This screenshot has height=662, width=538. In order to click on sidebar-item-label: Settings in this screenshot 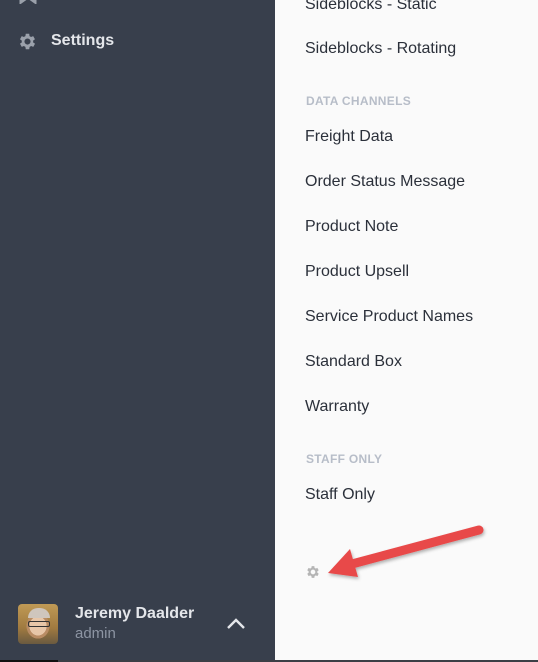, I will do `click(83, 40)`.